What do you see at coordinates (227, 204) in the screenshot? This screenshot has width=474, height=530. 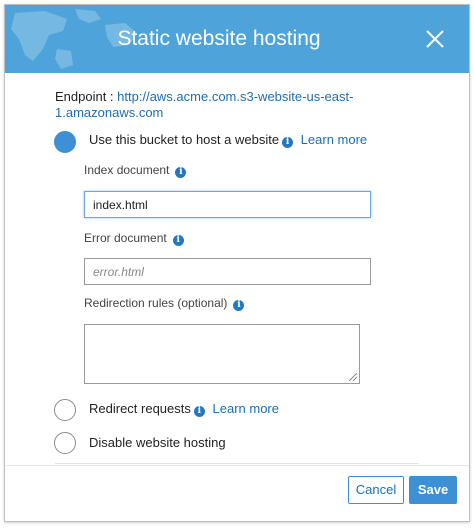 I see `index-document-input` at bounding box center [227, 204].